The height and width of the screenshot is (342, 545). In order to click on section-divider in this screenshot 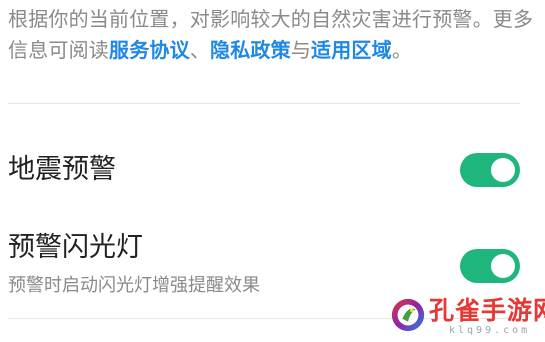, I will do `click(264, 103)`.